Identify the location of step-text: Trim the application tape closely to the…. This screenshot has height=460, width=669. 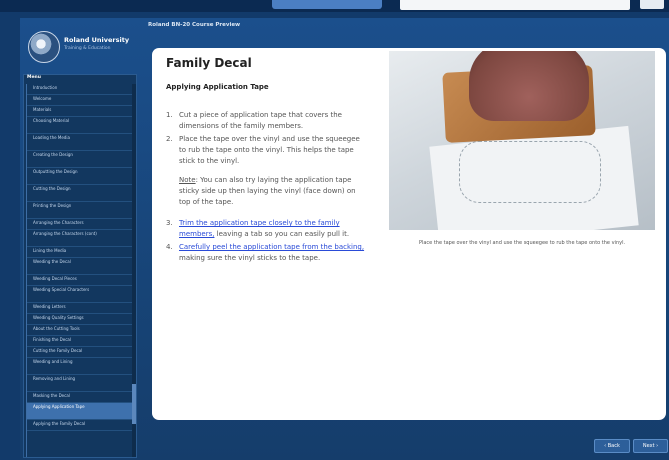
(272, 229).